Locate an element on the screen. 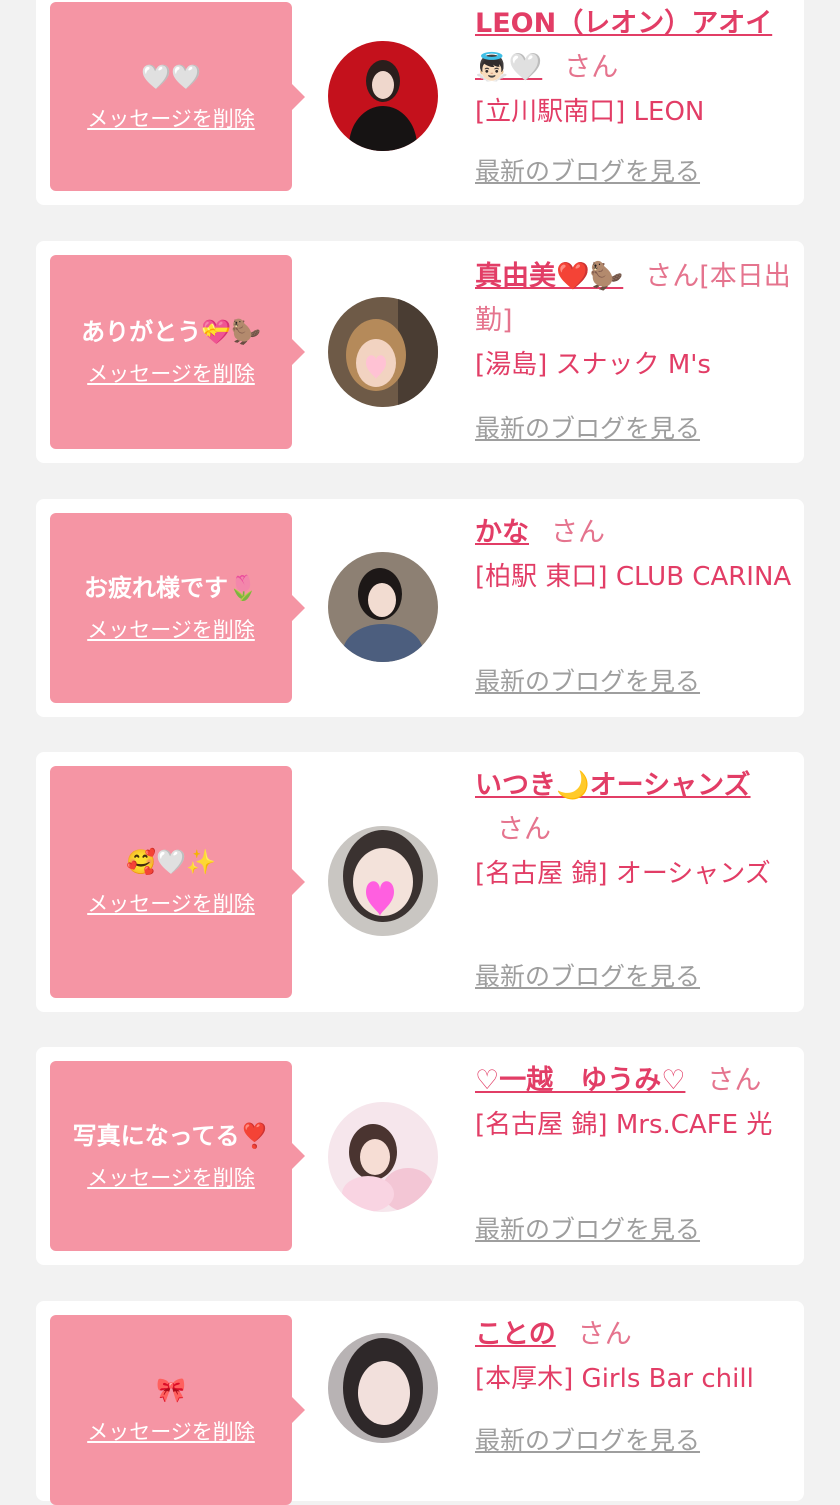 This screenshot has height=1505, width=840. shop-info: [名古屋 錦] Mrs.CAFE 光 is located at coordinates (624, 1125).